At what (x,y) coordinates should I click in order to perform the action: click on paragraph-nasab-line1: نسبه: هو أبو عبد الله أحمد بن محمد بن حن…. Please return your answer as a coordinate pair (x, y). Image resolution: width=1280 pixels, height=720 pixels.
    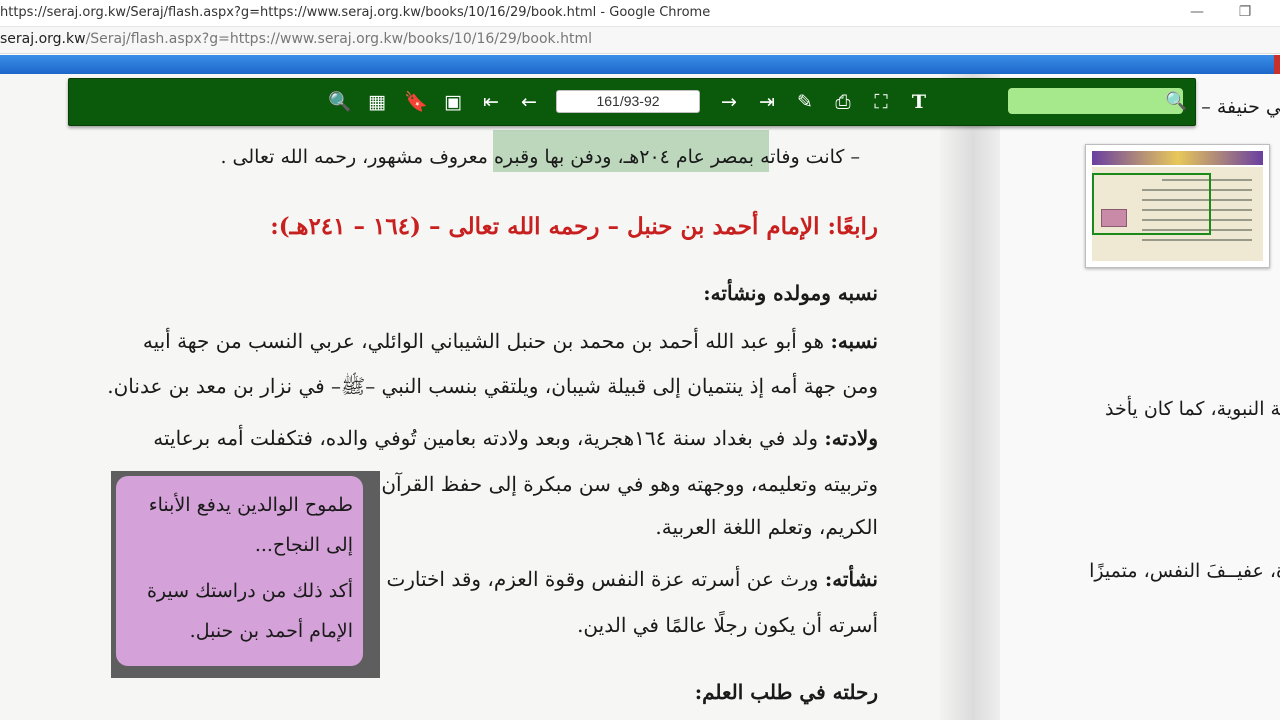
    Looking at the image, I should click on (510, 341).